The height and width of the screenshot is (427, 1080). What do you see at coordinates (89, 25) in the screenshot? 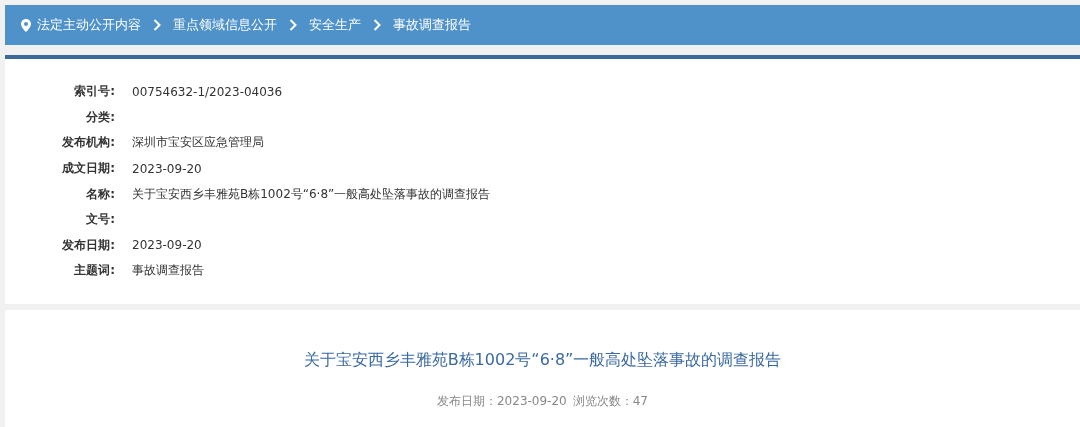
I see `breadcrumb-link: 法定主动公开内容` at bounding box center [89, 25].